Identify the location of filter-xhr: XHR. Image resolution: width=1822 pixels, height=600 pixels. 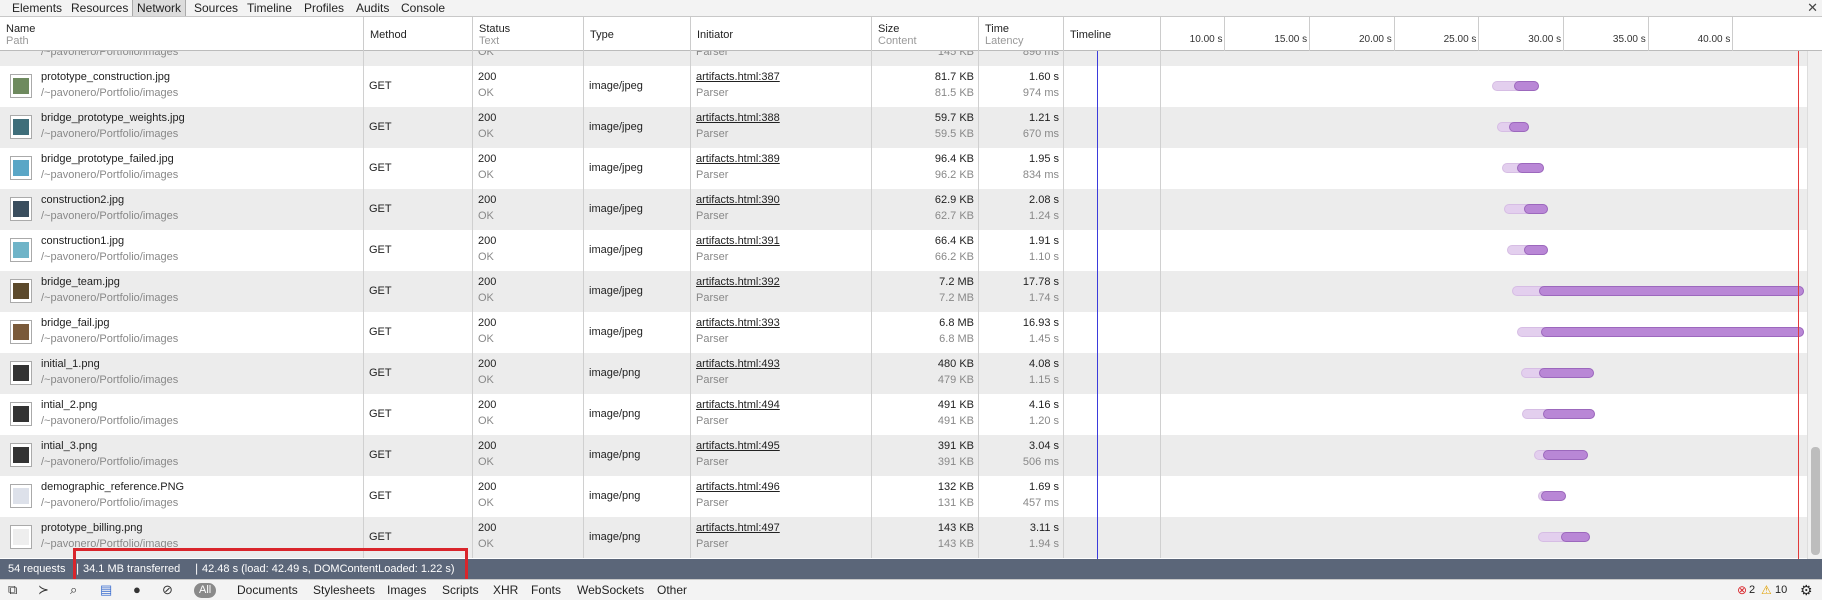
(505, 590).